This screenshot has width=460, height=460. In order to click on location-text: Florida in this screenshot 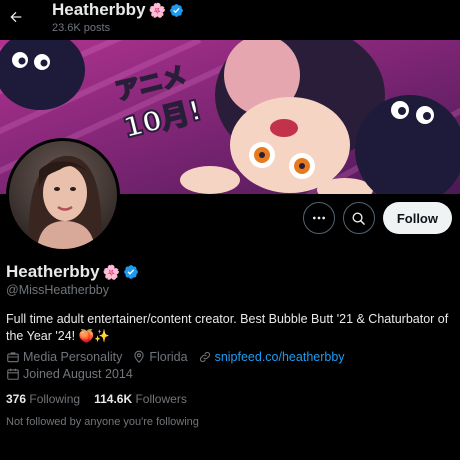, I will do `click(168, 357)`.